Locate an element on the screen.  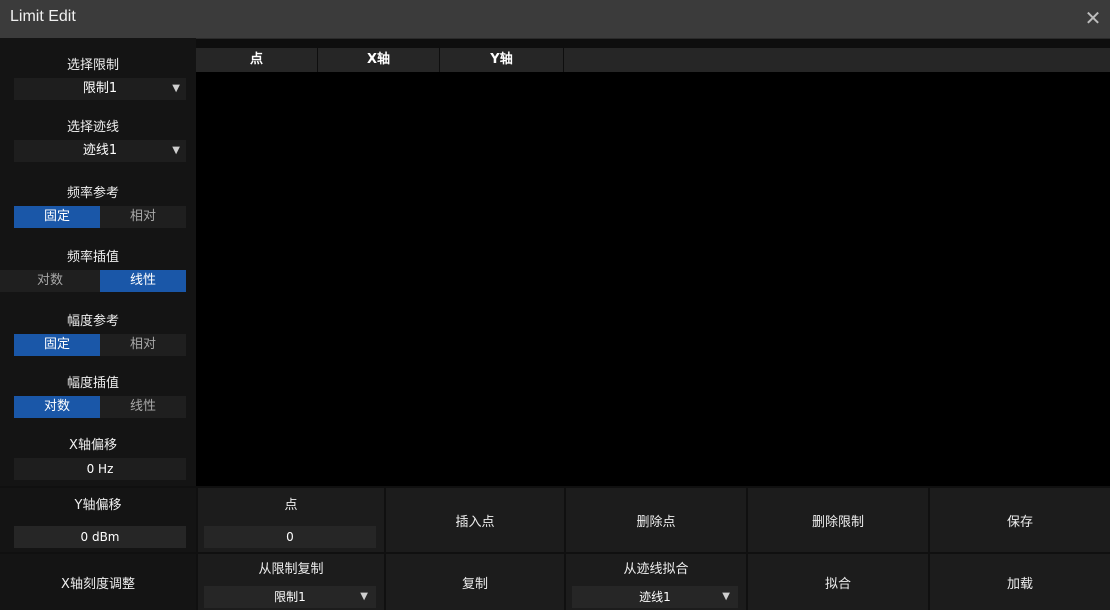
copy-from-limit-label: 从限制复制 is located at coordinates (291, 569).